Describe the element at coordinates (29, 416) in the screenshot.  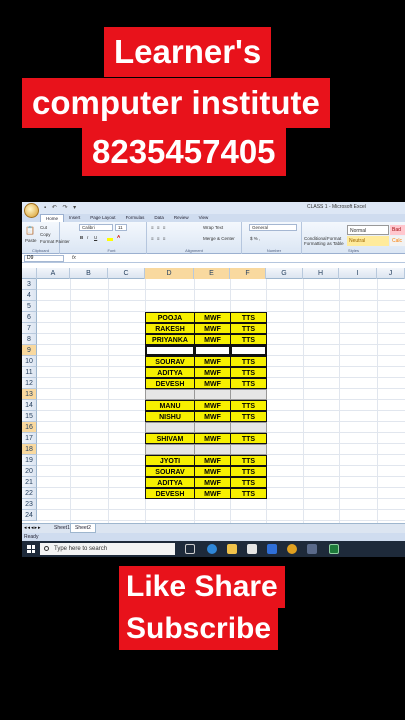
I see `row-header-15: 15` at that location.